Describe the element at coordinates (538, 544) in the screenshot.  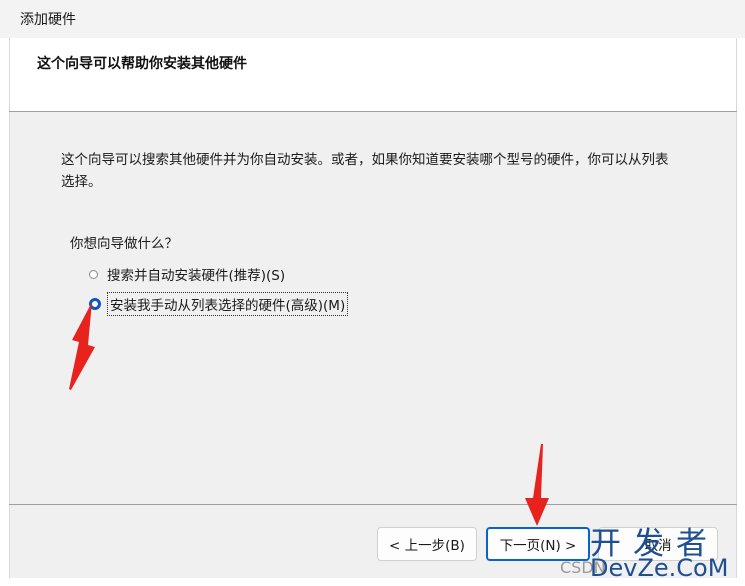
I see `next-button: 下一页(N) >` at that location.